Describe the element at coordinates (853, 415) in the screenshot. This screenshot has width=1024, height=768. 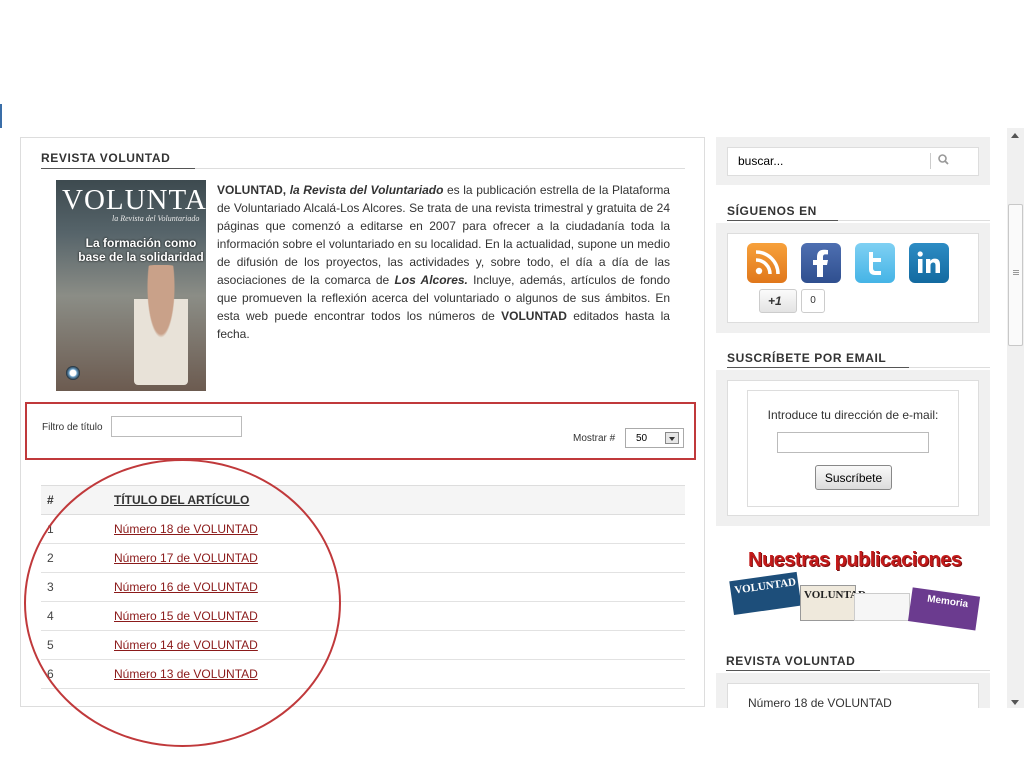
I see `email-prompt: Introduce tu dirección de e-mail:` at that location.